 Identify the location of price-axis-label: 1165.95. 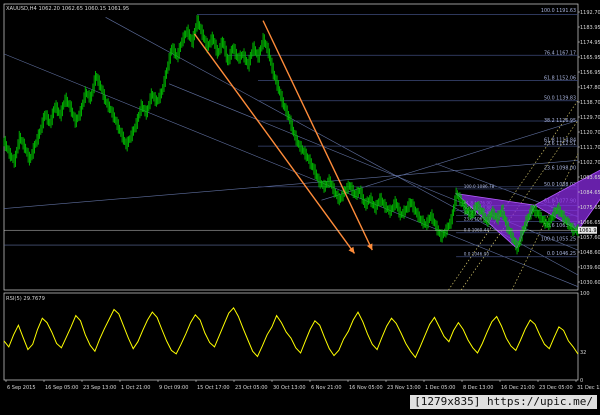
(590, 58).